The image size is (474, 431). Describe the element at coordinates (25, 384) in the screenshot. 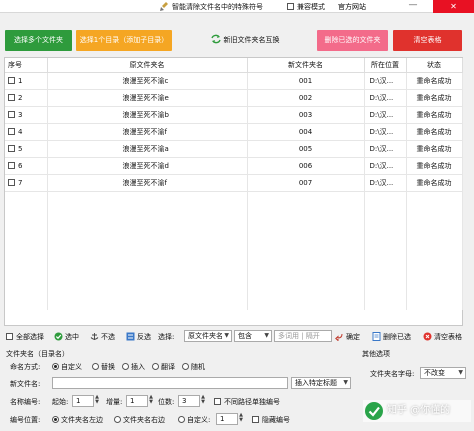

I see `new-name-label: 新文件名:` at that location.